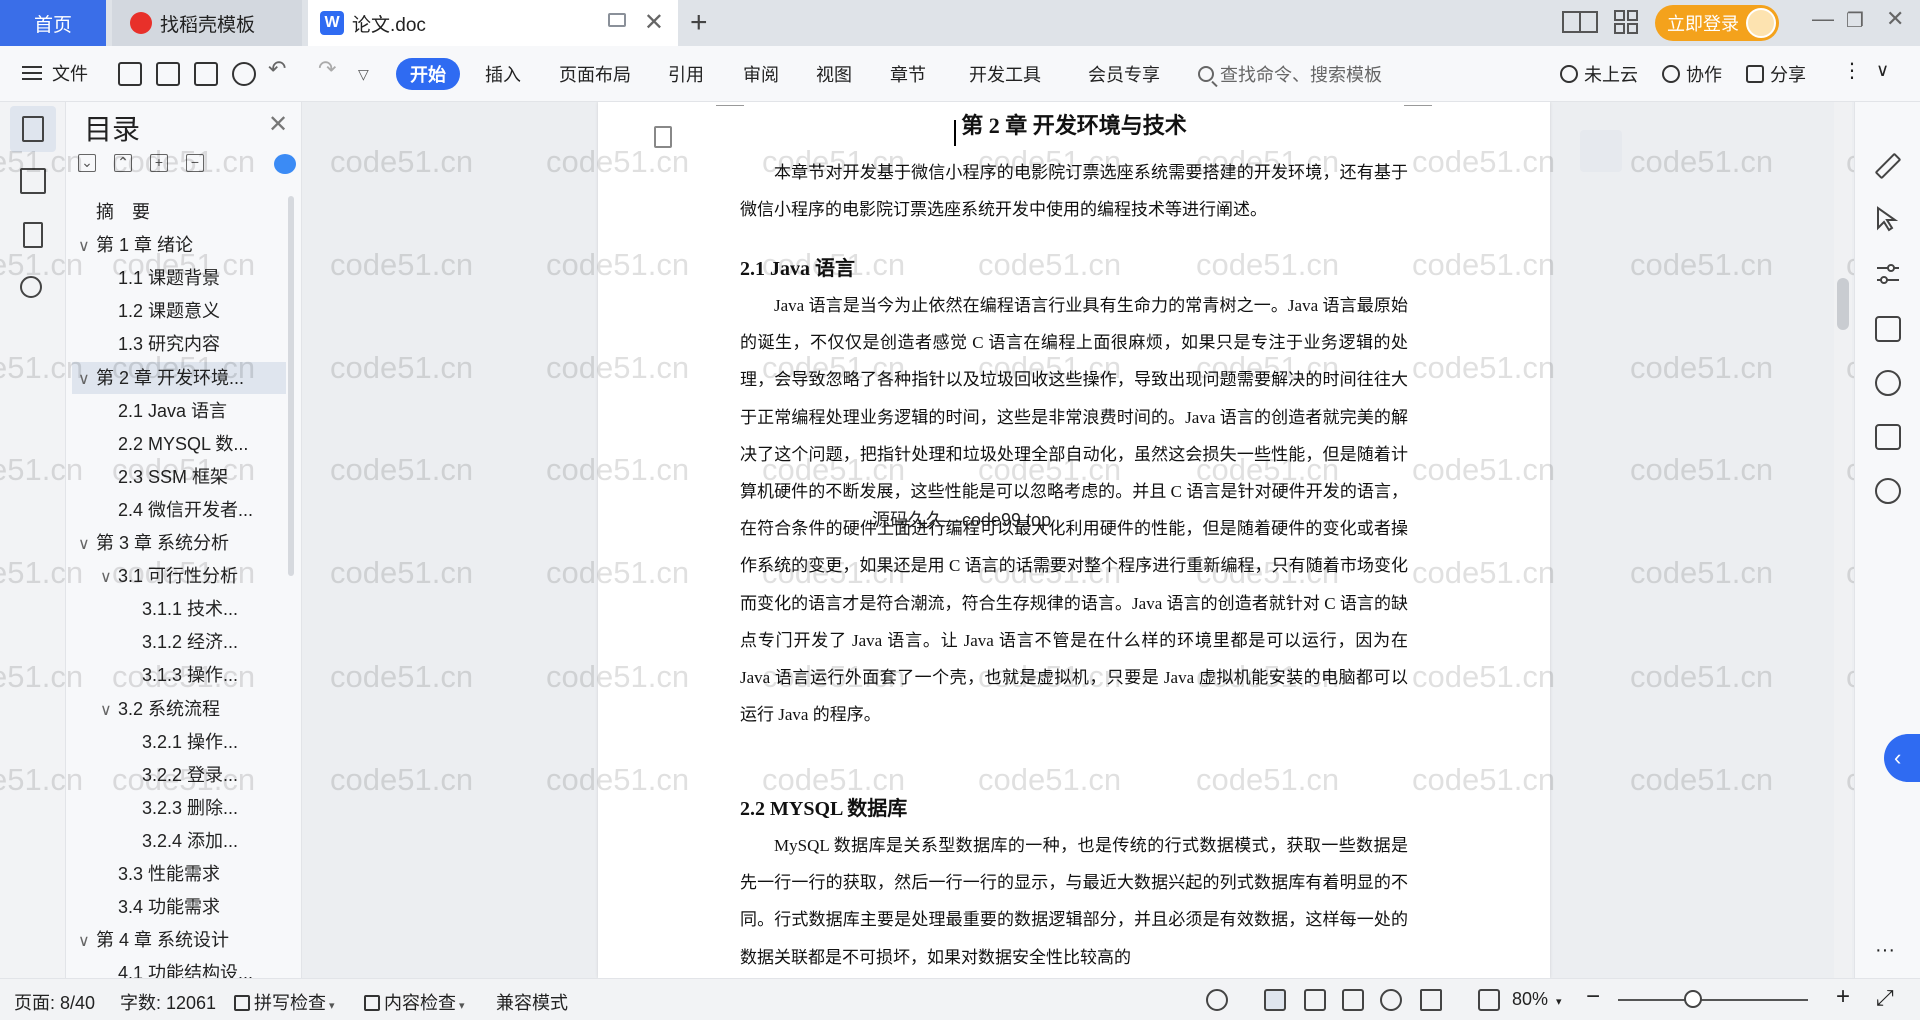 This screenshot has width=1920, height=1020. Describe the element at coordinates (1888, 491) in the screenshot. I see `help-icon` at that location.